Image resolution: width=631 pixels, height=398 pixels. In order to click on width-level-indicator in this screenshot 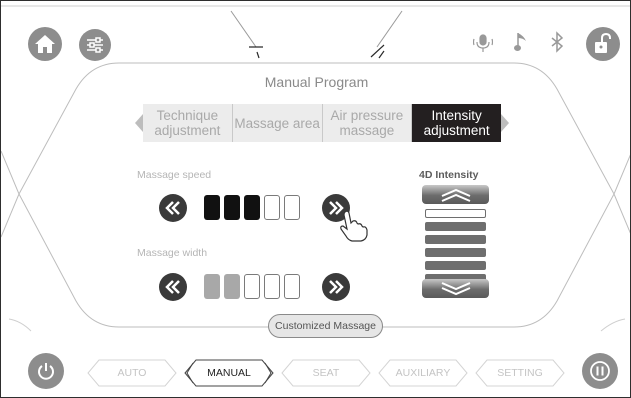, I will do `click(254, 286)`.